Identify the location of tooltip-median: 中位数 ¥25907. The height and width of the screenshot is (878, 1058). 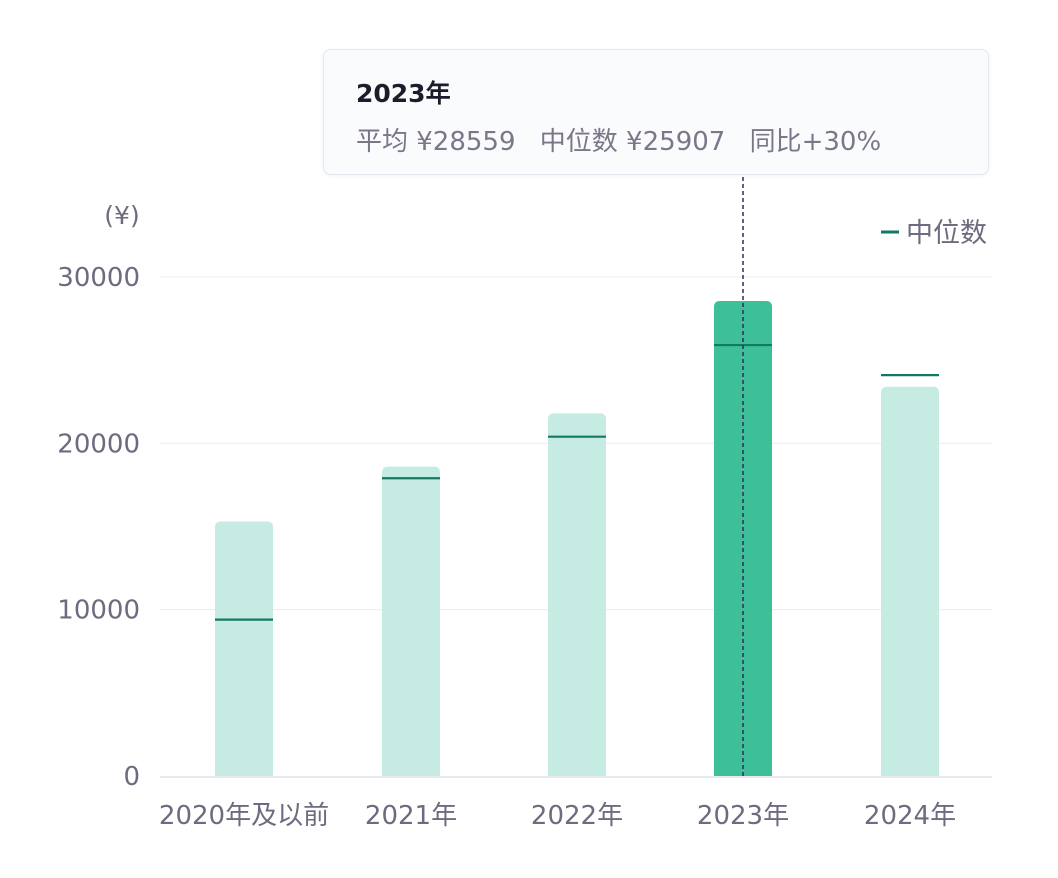
(632, 142).